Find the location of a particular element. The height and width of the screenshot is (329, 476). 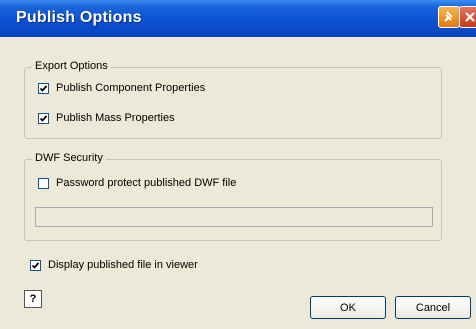

cancel-button: Cancel is located at coordinates (433, 307).